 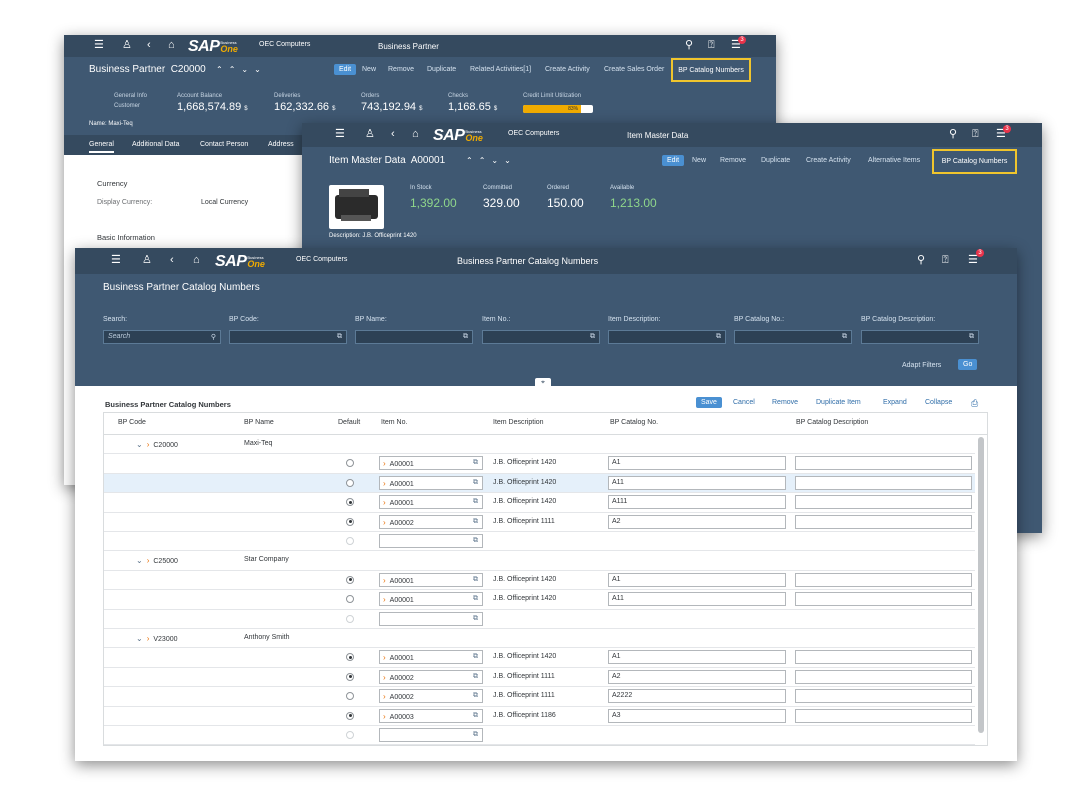 What do you see at coordinates (349, 422) in the screenshot?
I see `col-default: Default` at bounding box center [349, 422].